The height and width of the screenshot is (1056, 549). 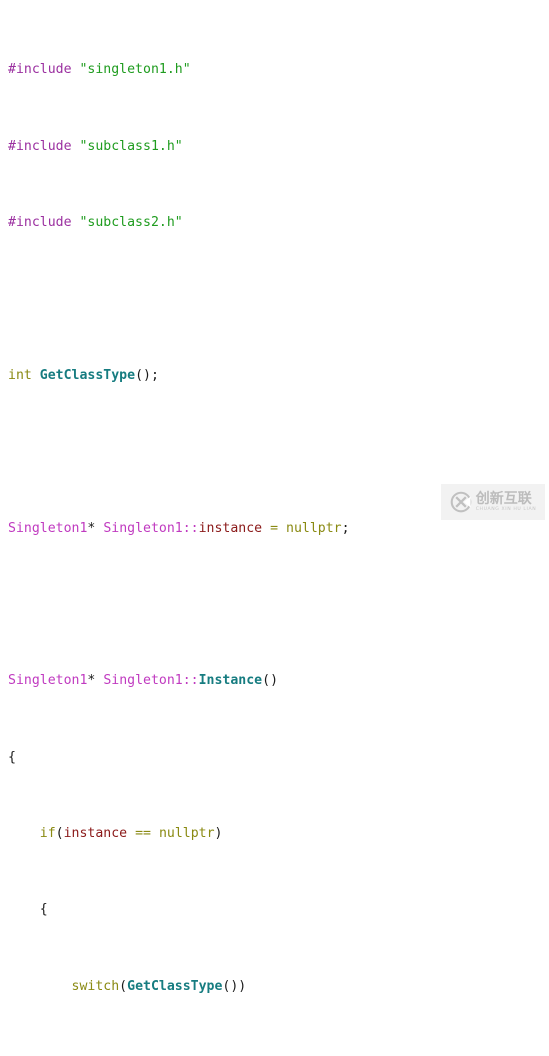 I want to click on header-include-path: "singleton1.h", so click(x=135, y=70).